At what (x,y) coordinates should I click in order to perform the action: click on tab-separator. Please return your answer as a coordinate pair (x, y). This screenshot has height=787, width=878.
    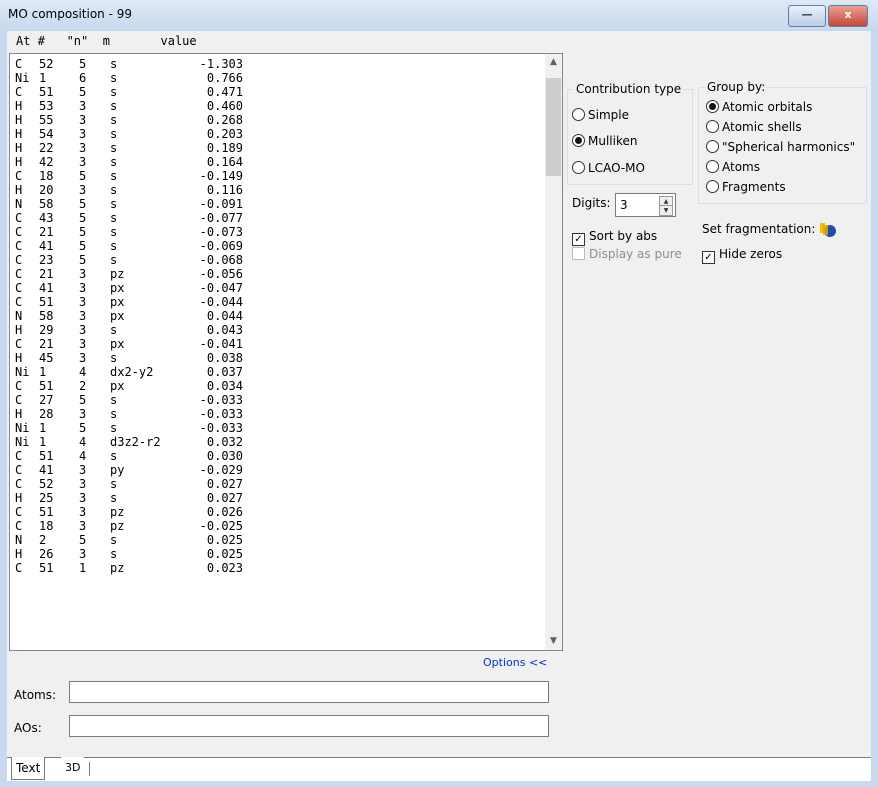
    Looking at the image, I should click on (89, 769).